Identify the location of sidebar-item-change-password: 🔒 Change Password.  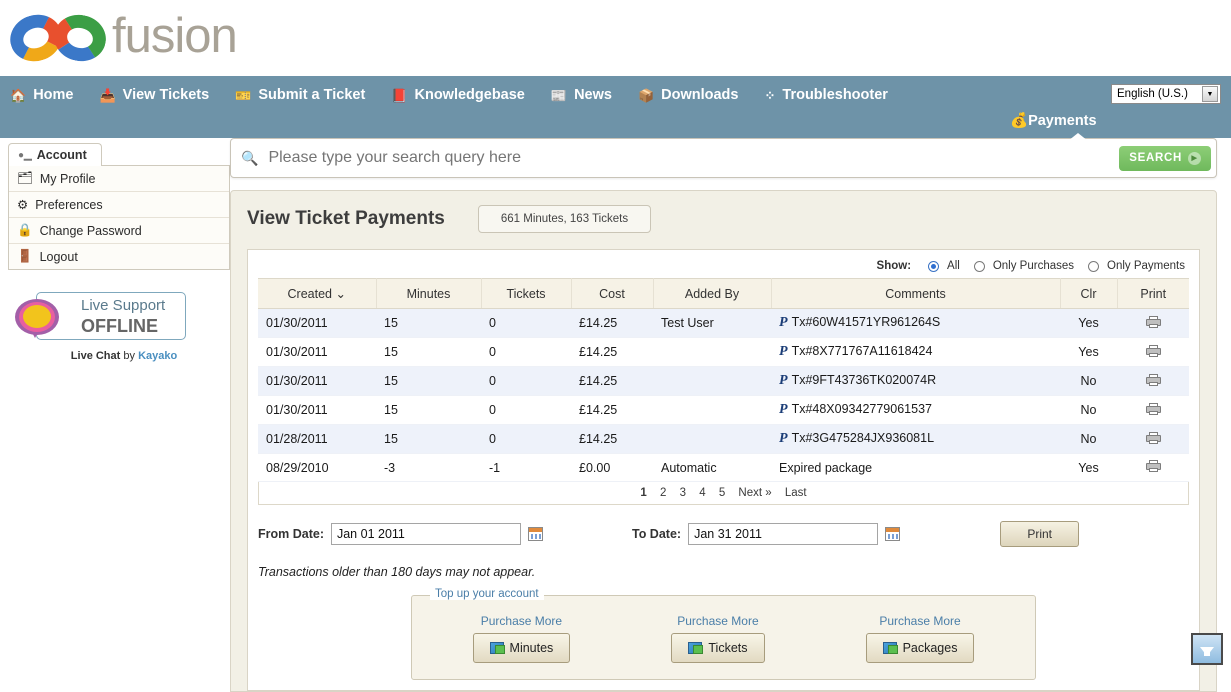
(119, 231).